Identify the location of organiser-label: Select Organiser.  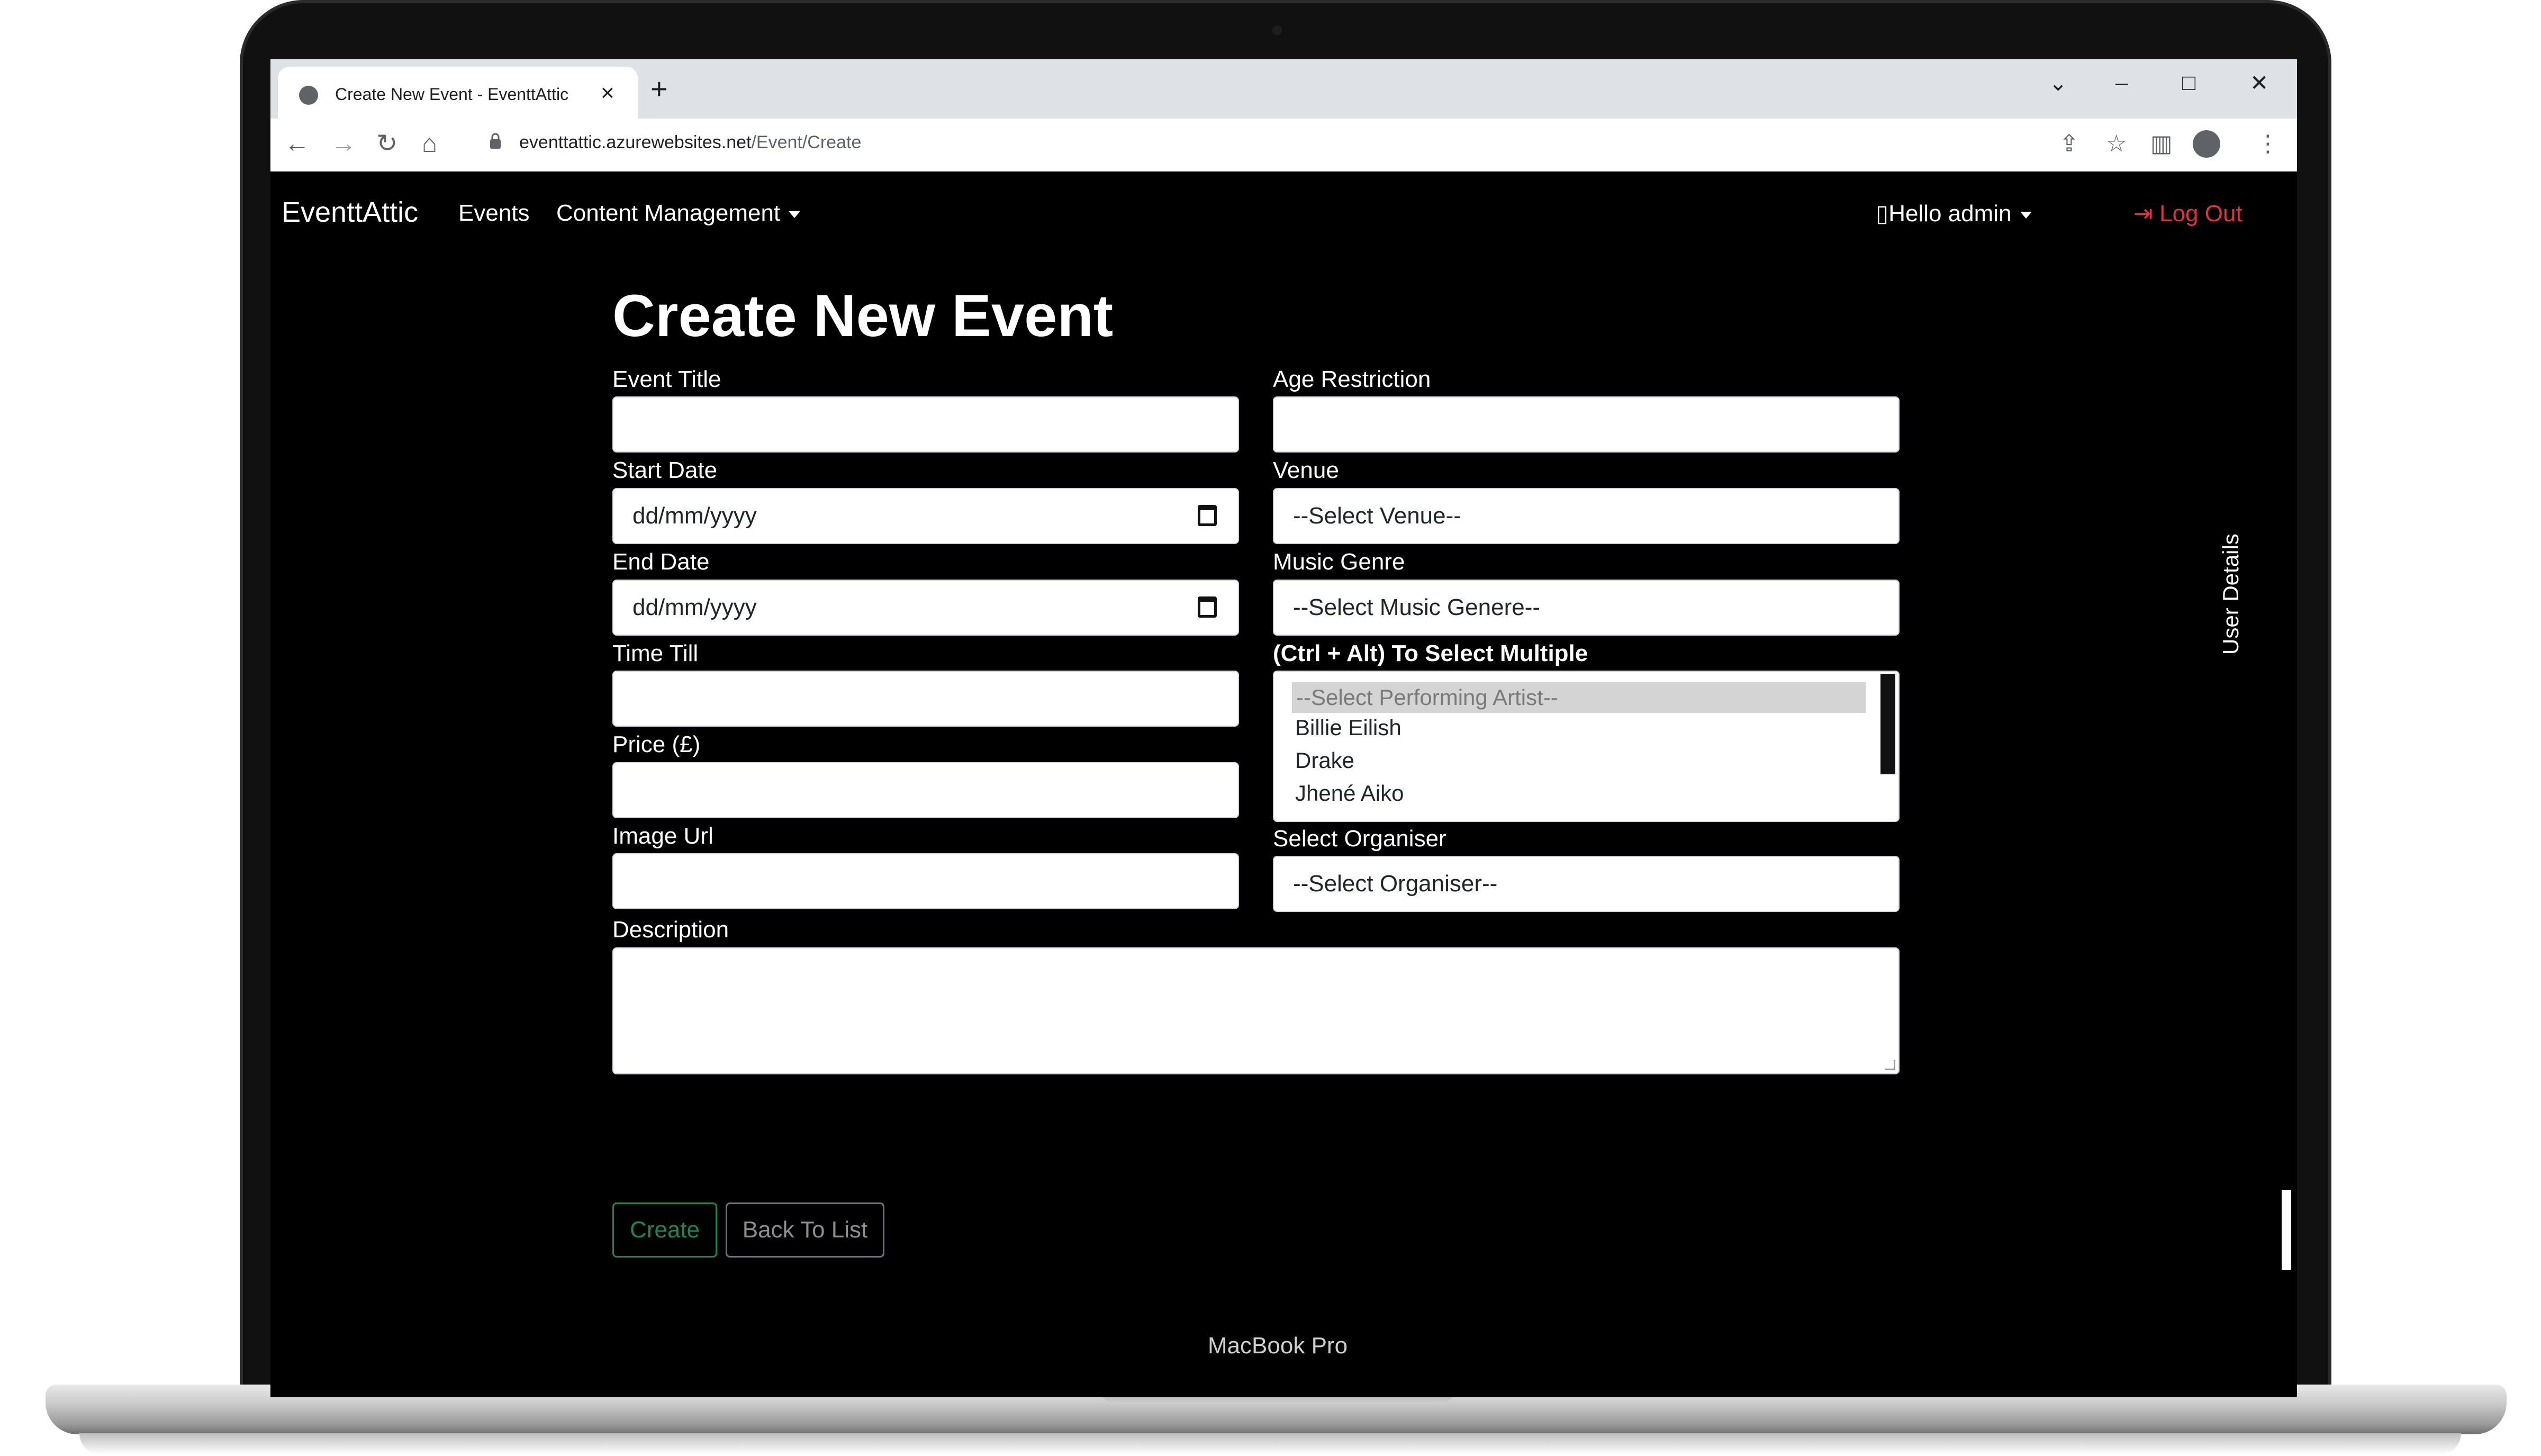
(1359, 839).